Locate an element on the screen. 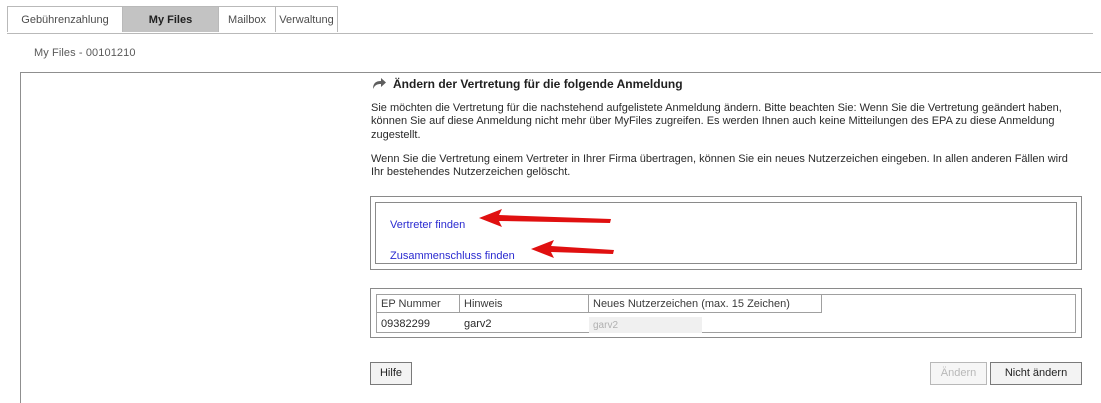 The height and width of the screenshot is (403, 1101). col-header-hinweis: Hinweis is located at coordinates (524, 304).